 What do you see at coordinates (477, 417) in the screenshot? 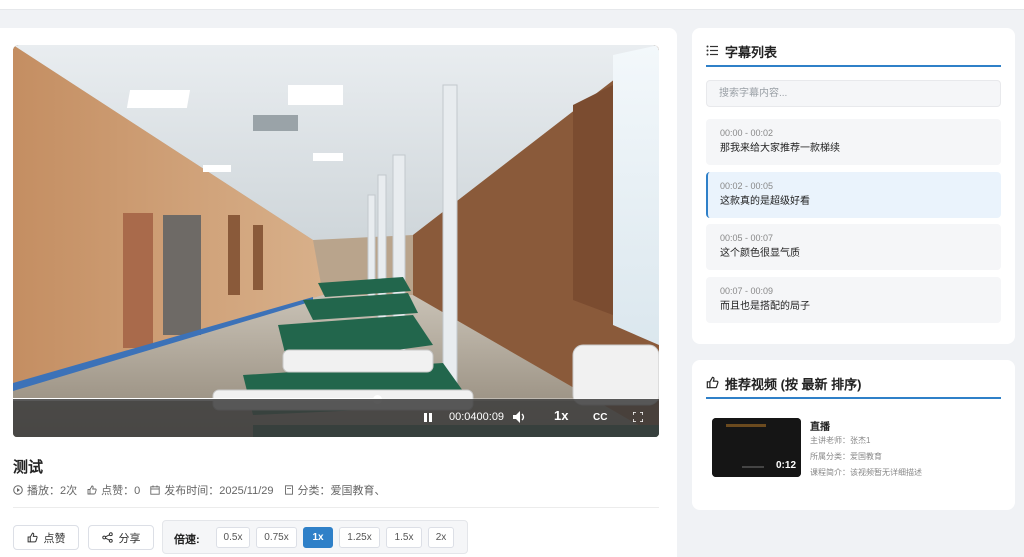
I see `time-display: 00:0400:09` at bounding box center [477, 417].